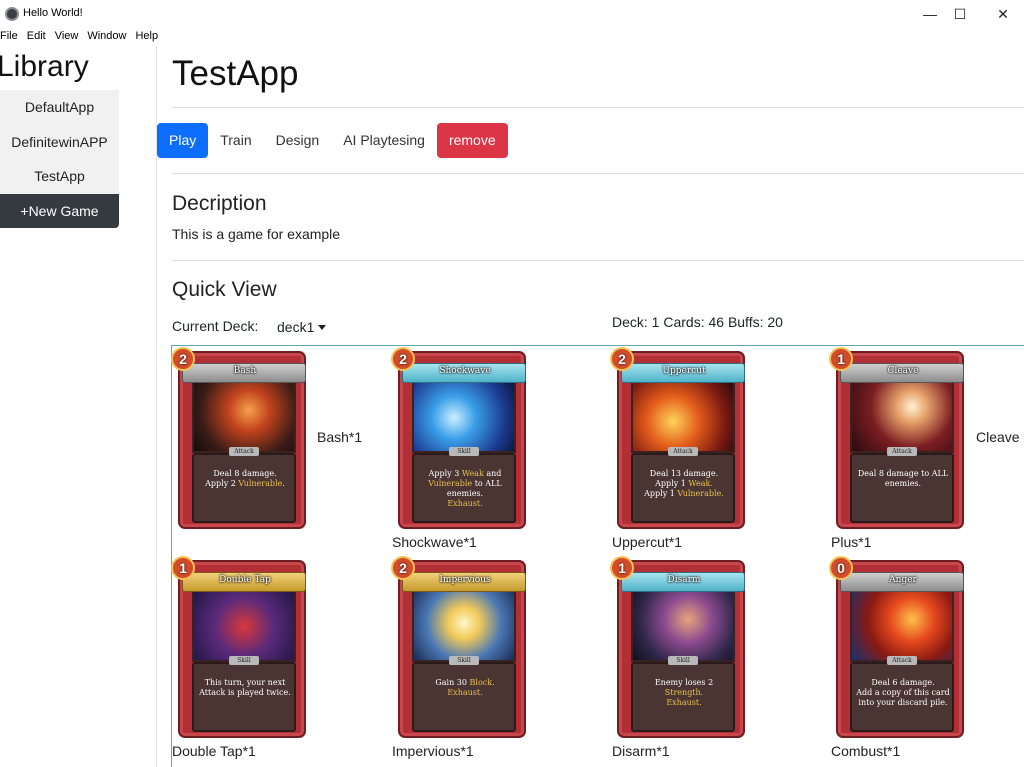  Describe the element at coordinates (67, 37) in the screenshot. I see `menu-view: View` at that location.